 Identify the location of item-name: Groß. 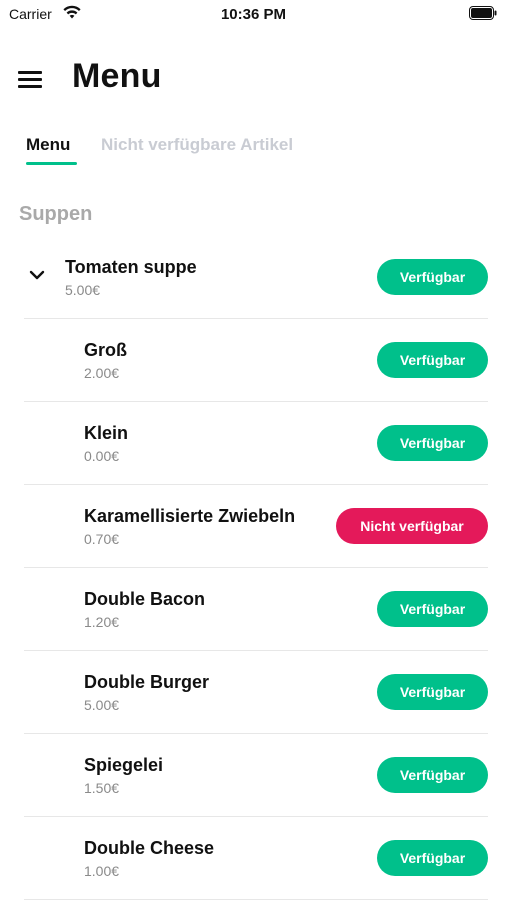
(105, 350).